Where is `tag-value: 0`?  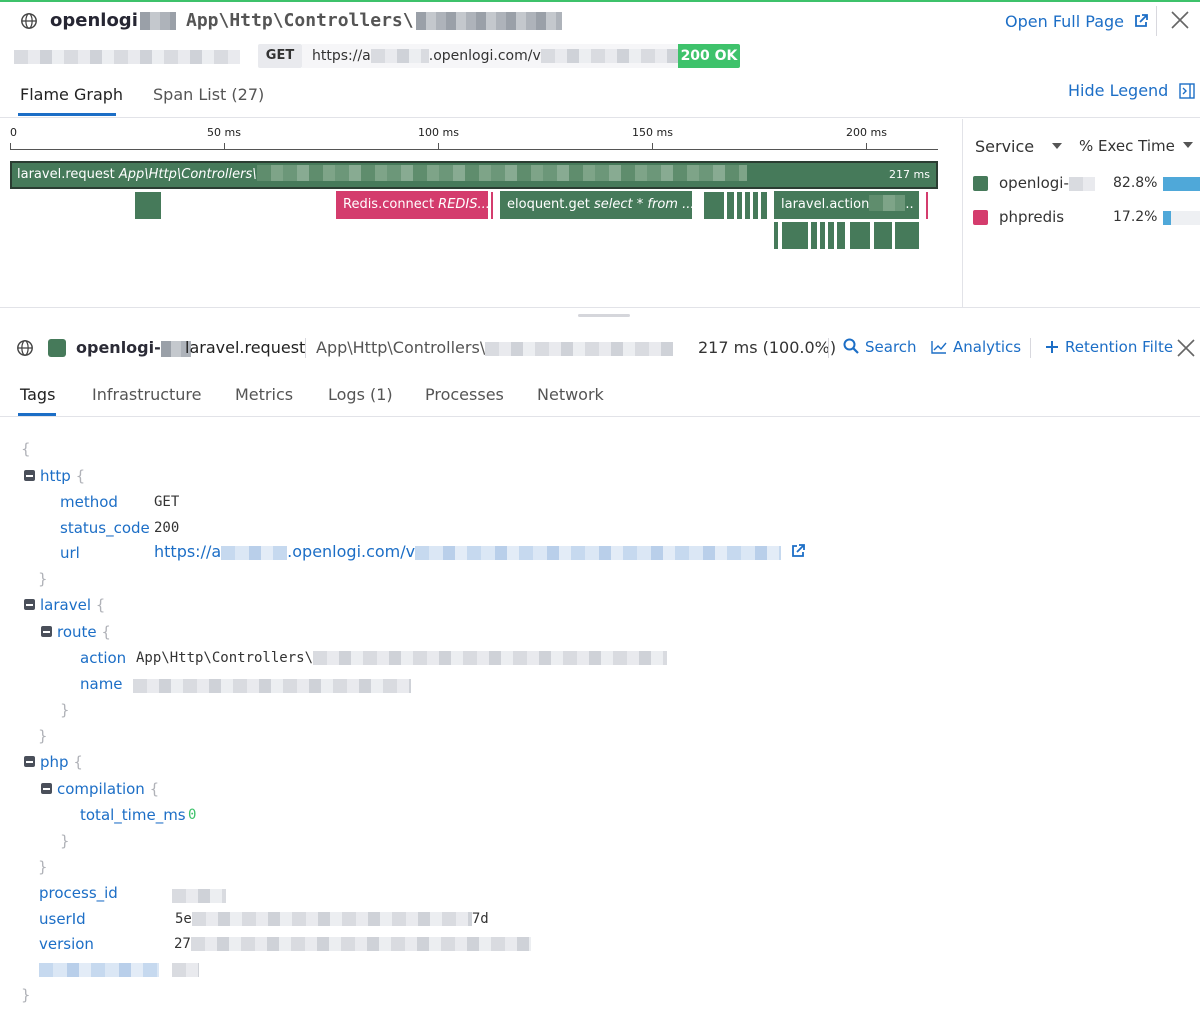 tag-value: 0 is located at coordinates (192, 815).